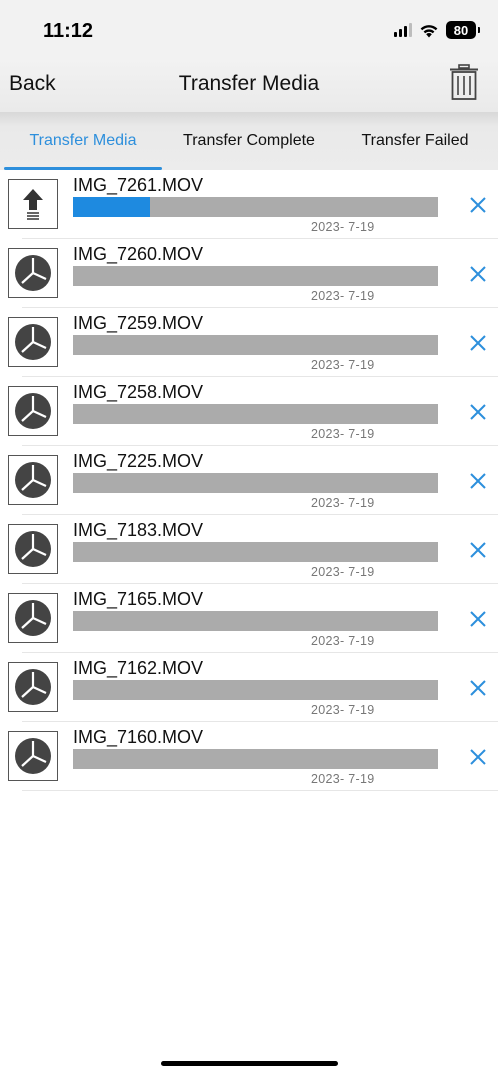 Image resolution: width=498 pixels, height=1078 pixels. I want to click on transfer-row: IMG_7183.MOV 2023- 7-19, so click(249, 549).